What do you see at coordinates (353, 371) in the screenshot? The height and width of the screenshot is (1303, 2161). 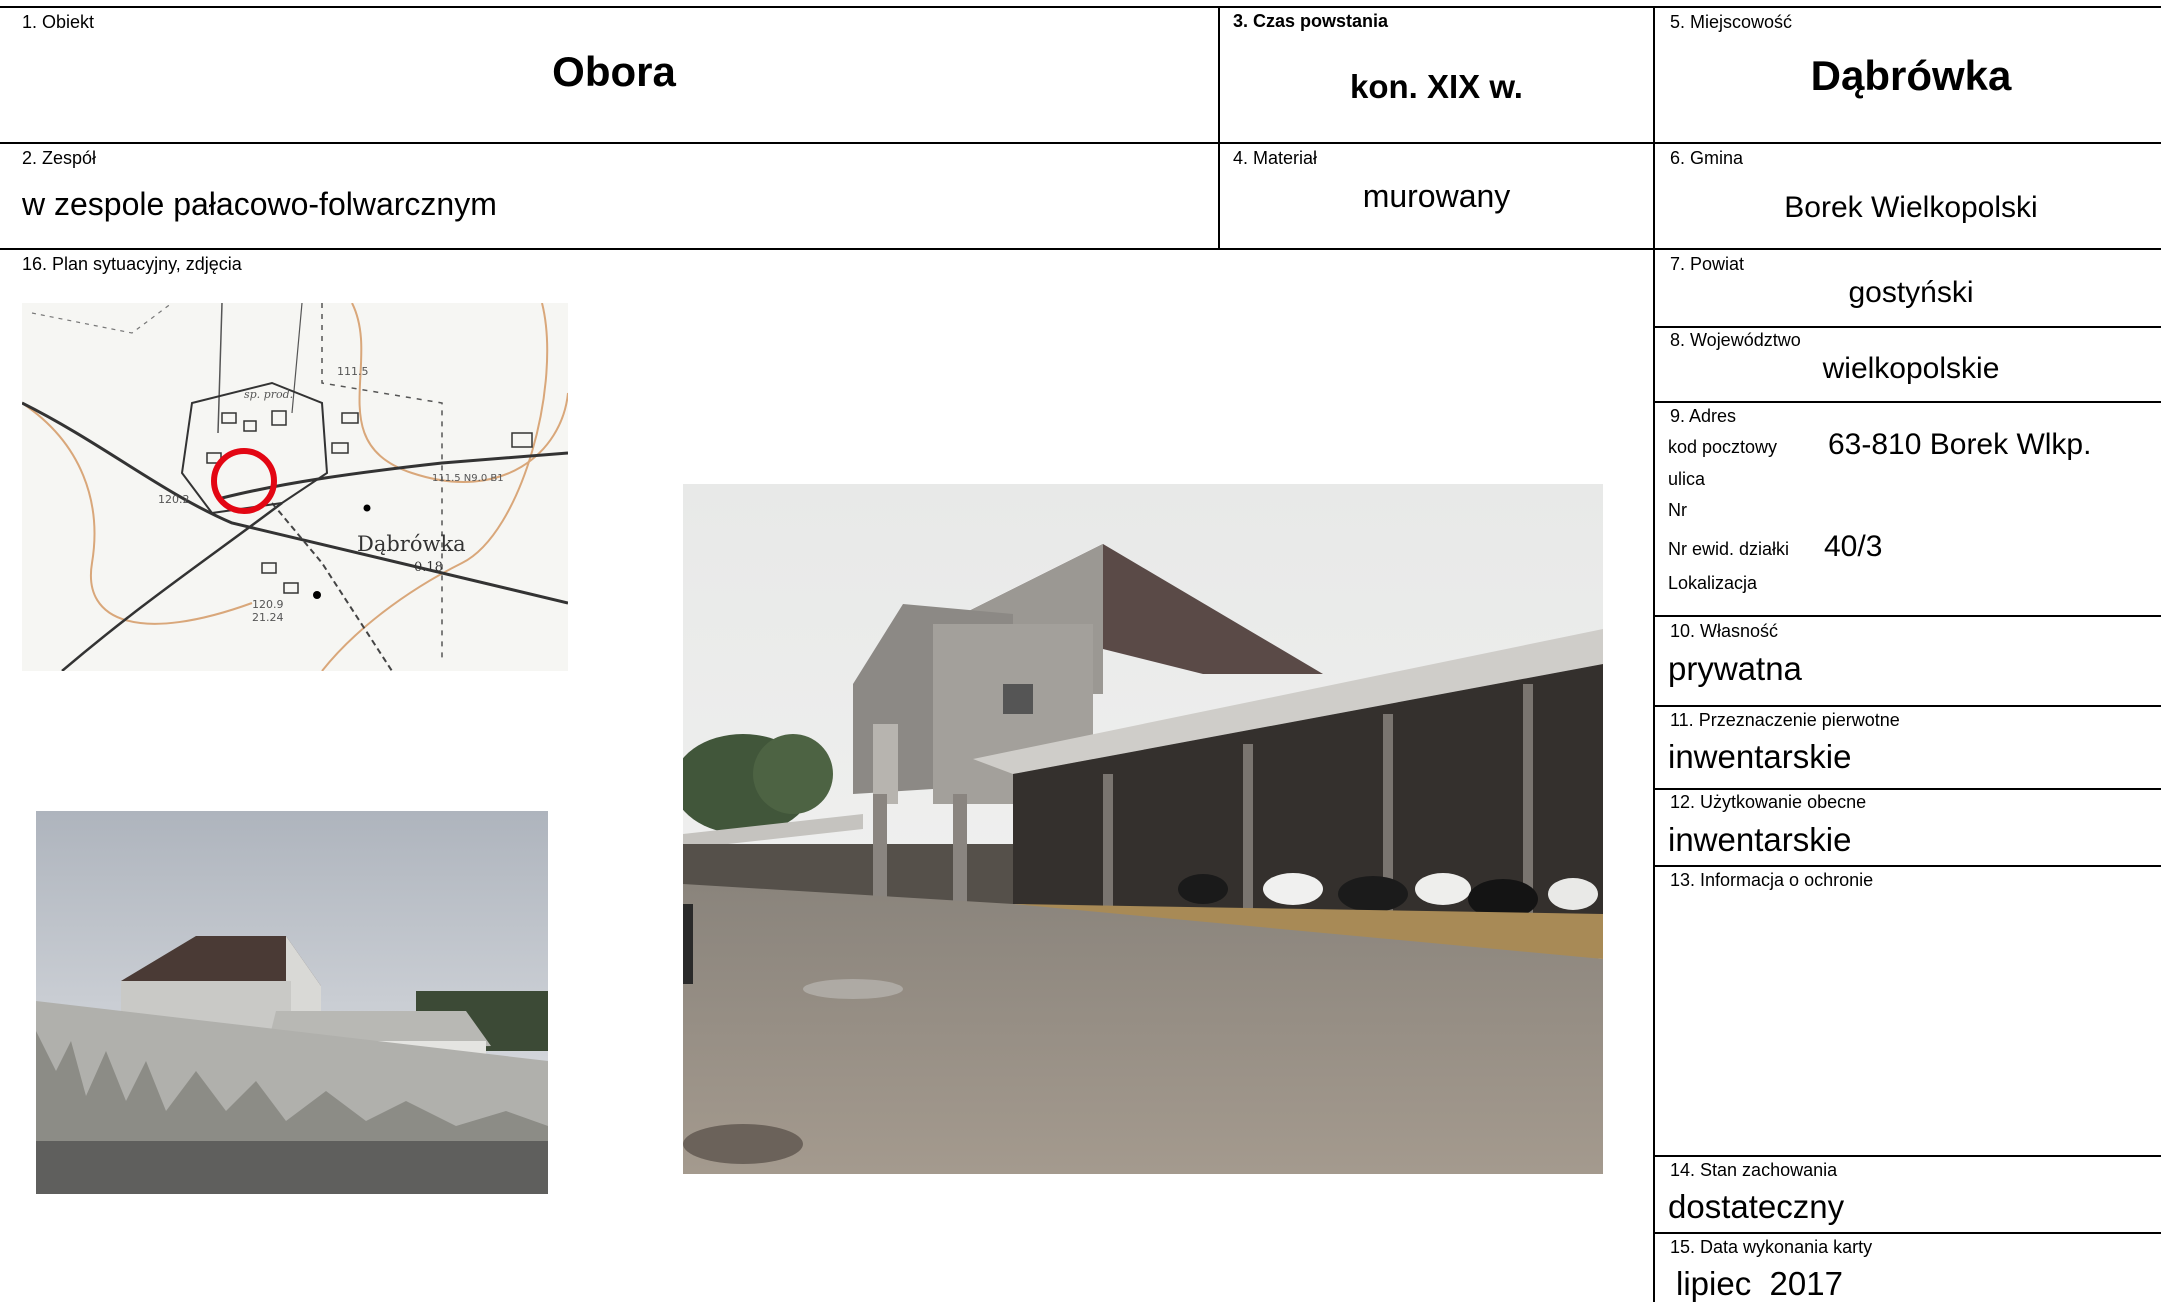 I see `svg-text: 111.5` at bounding box center [353, 371].